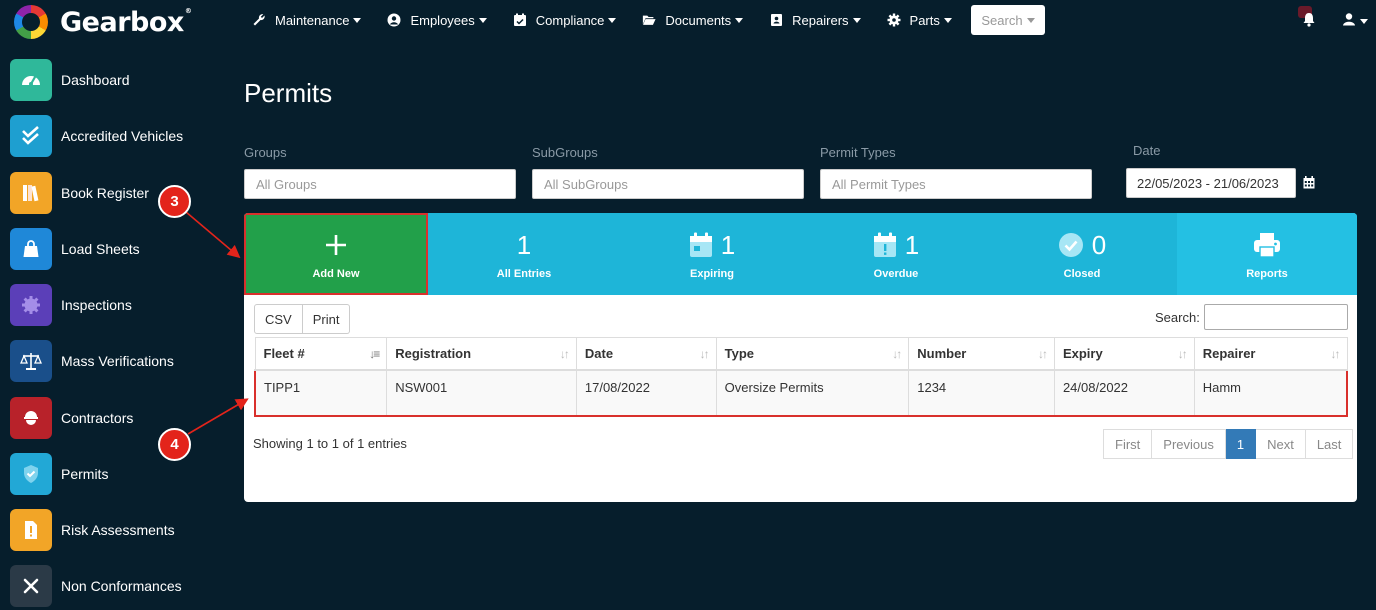  I want to click on sidebar-item-non-conformances: Non Conformances, so click(120, 586).